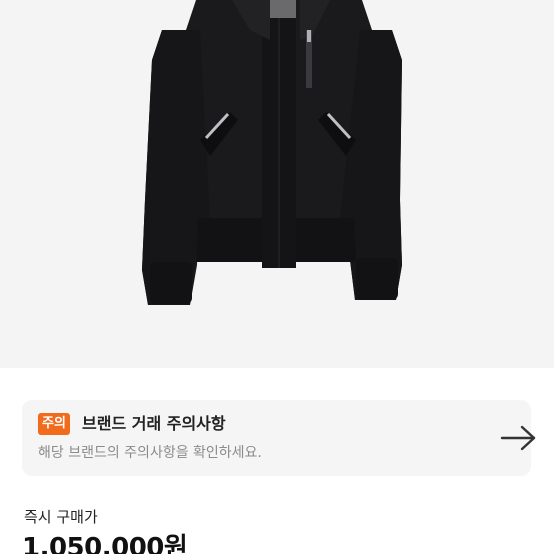  Describe the element at coordinates (105, 543) in the screenshot. I see `instant-buy-price: 1,050,000원` at that location.